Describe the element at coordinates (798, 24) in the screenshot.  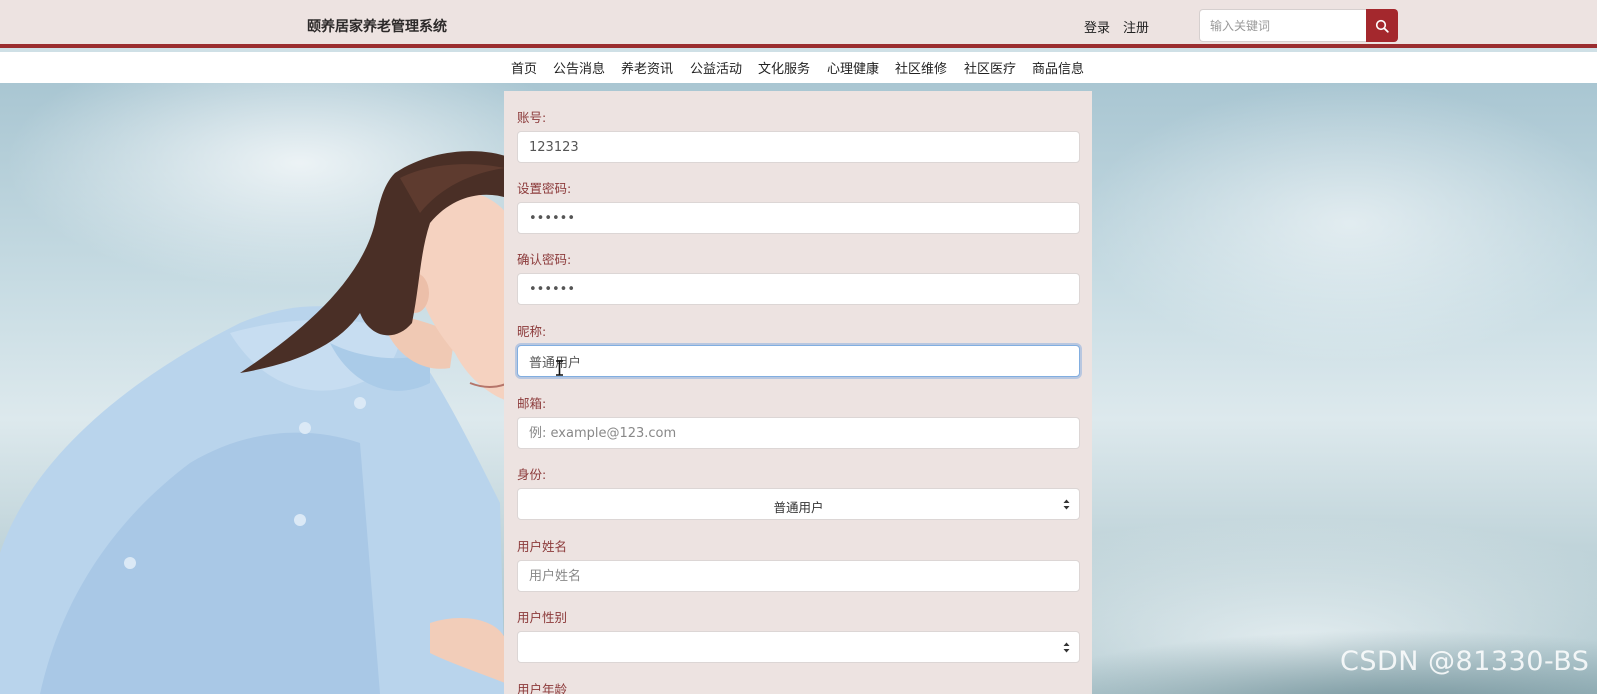
I see `top-header: 颐养居家养老管理系统 登录 注册` at that location.